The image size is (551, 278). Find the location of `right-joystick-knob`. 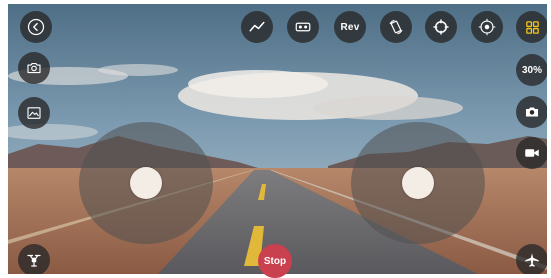

right-joystick-knob is located at coordinates (418, 183).